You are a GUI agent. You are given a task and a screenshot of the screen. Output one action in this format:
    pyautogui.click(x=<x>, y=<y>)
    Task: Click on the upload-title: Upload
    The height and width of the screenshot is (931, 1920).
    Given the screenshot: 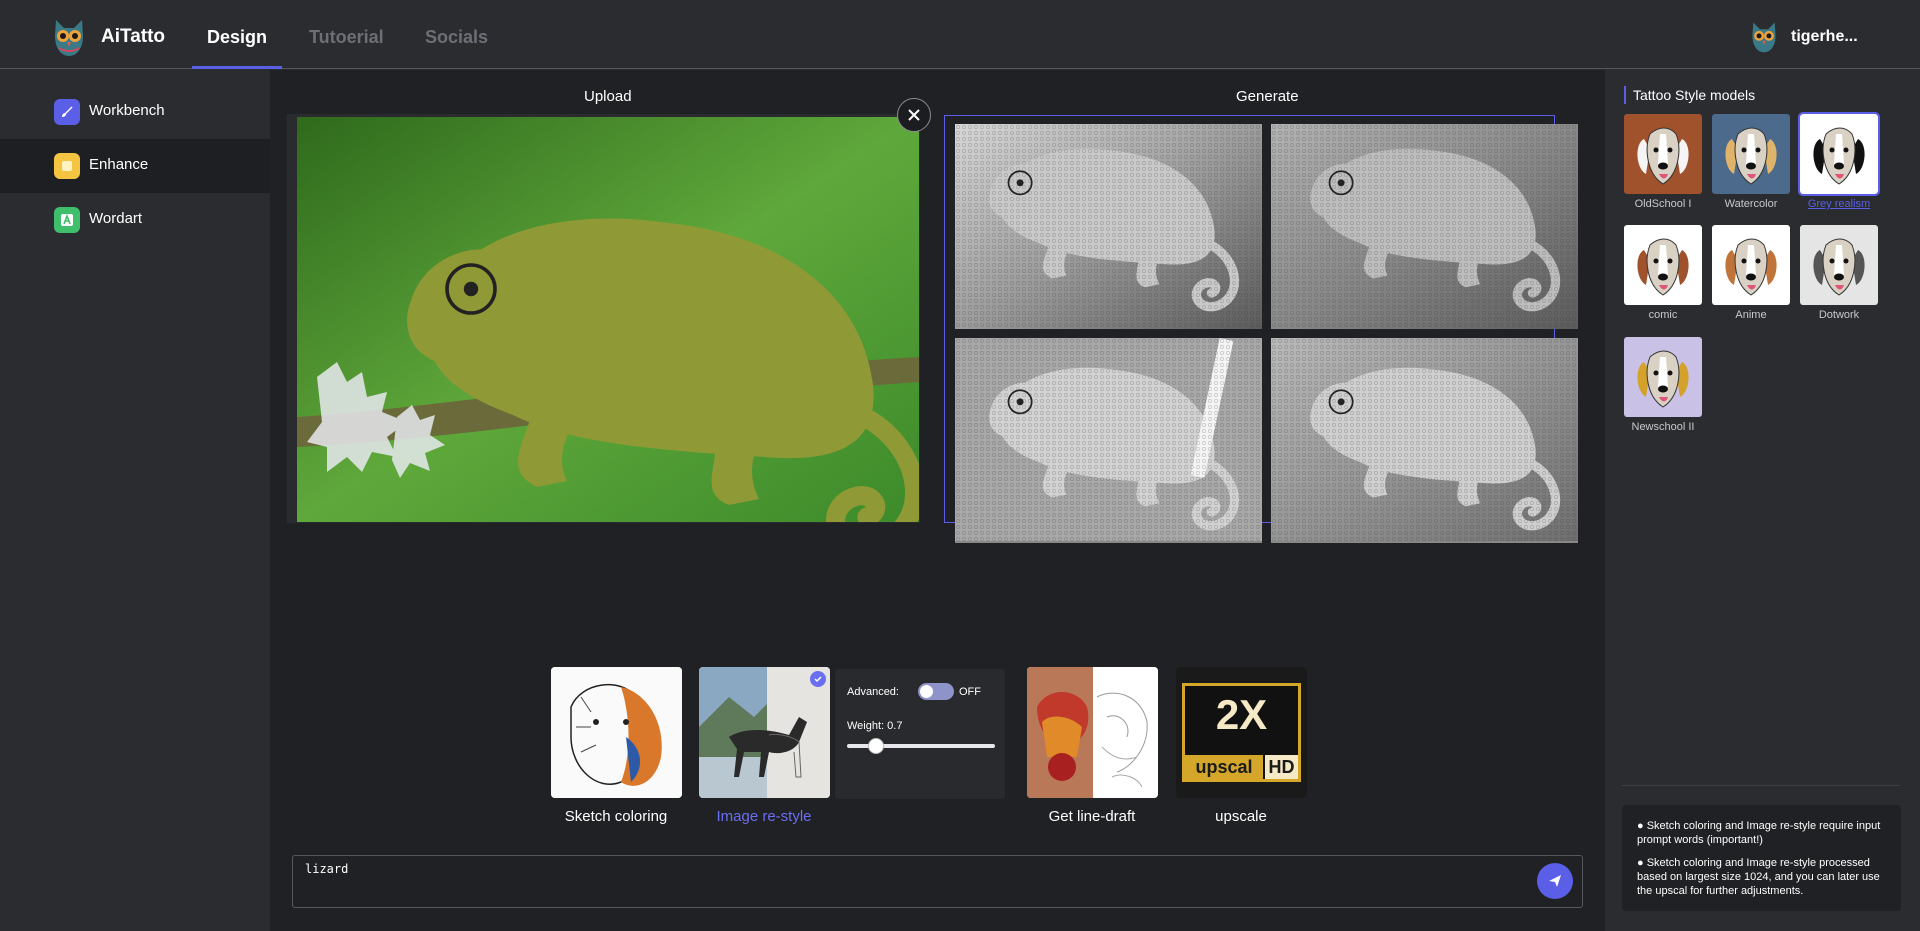 What is the action you would take?
    pyautogui.click(x=608, y=96)
    